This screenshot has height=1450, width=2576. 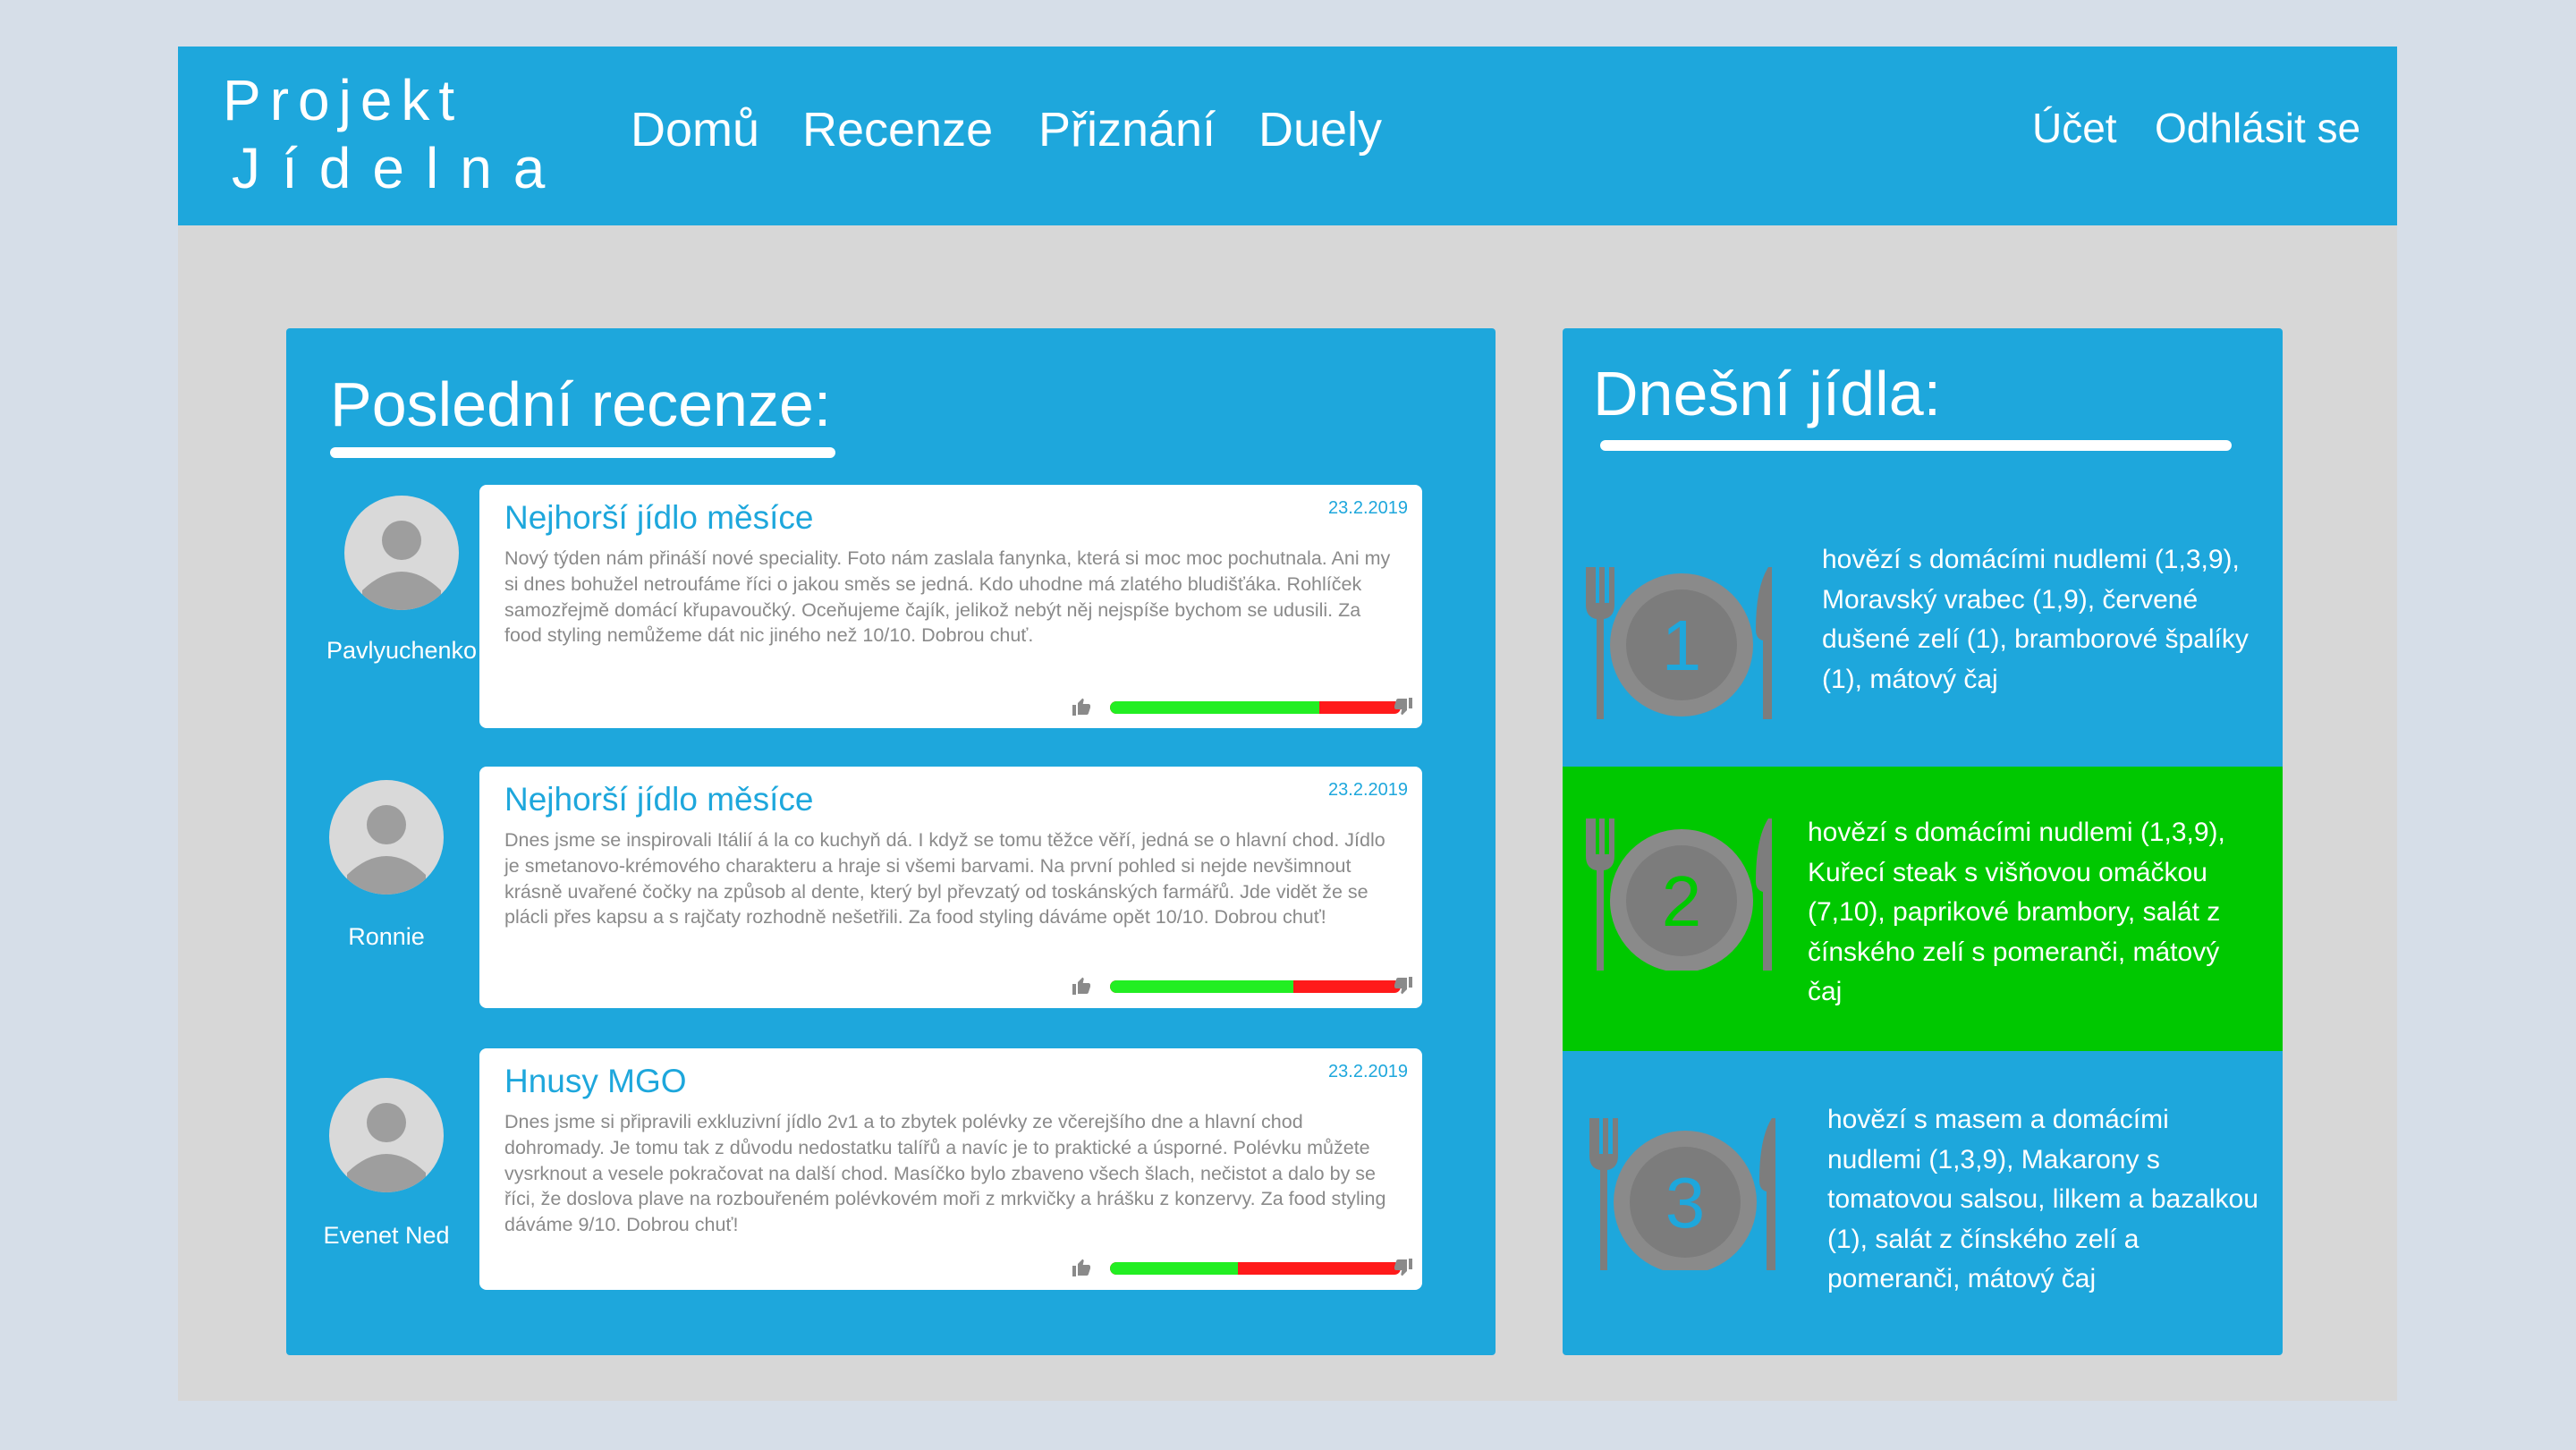 I want to click on review-title: Hnusy MGO, so click(x=595, y=1081).